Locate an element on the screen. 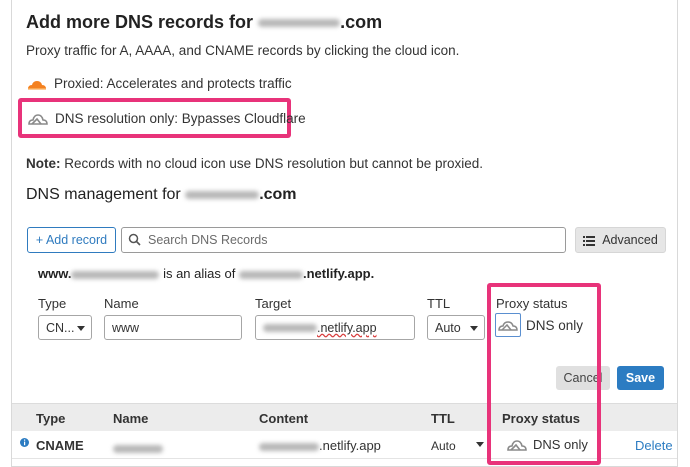 Image resolution: width=690 pixels, height=467 pixels. row-name is located at coordinates (138, 447).